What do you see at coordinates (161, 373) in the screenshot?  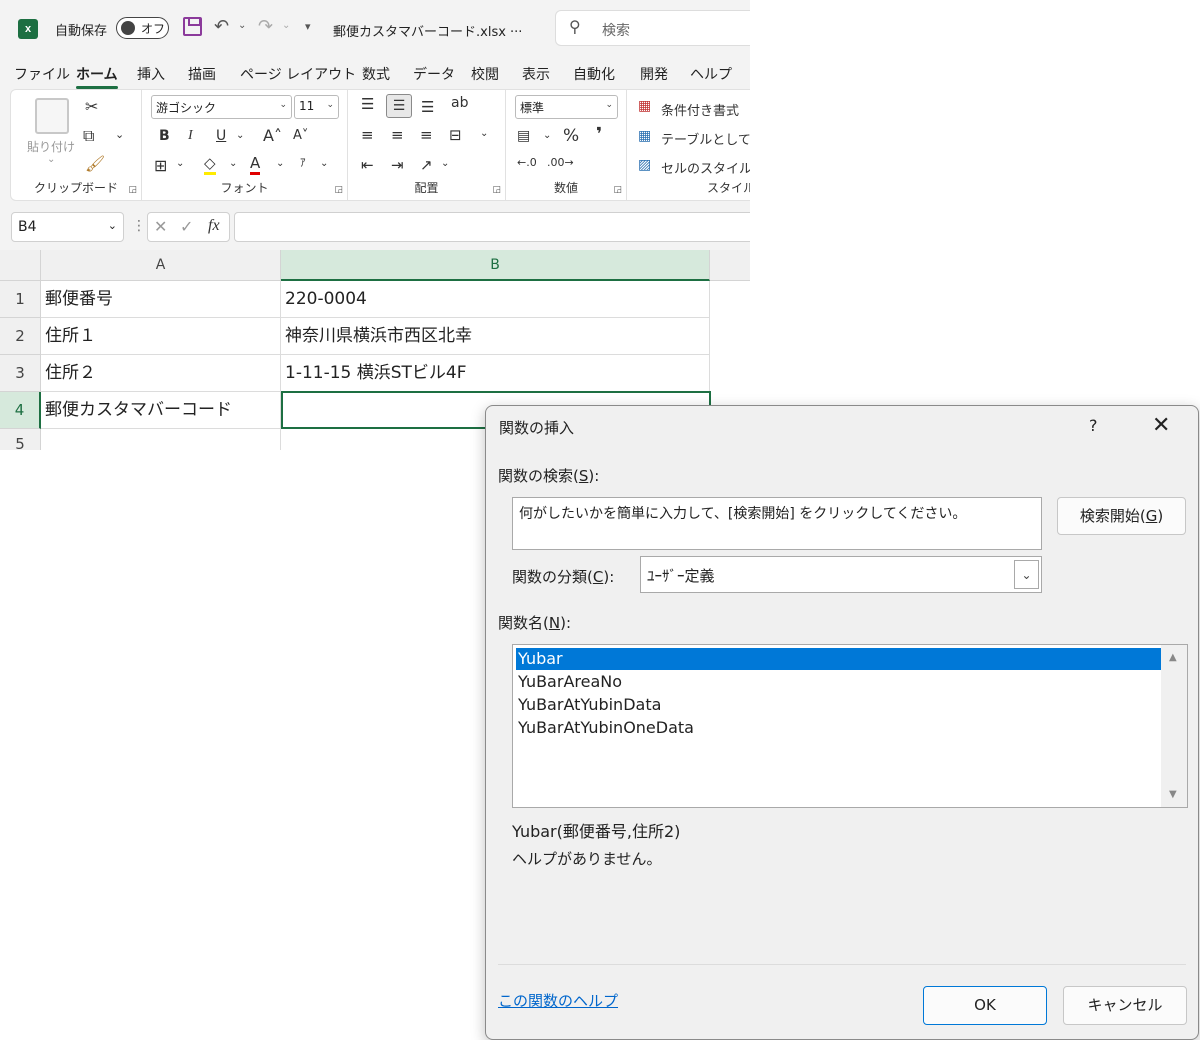 I see `cell-a3: 住所２` at bounding box center [161, 373].